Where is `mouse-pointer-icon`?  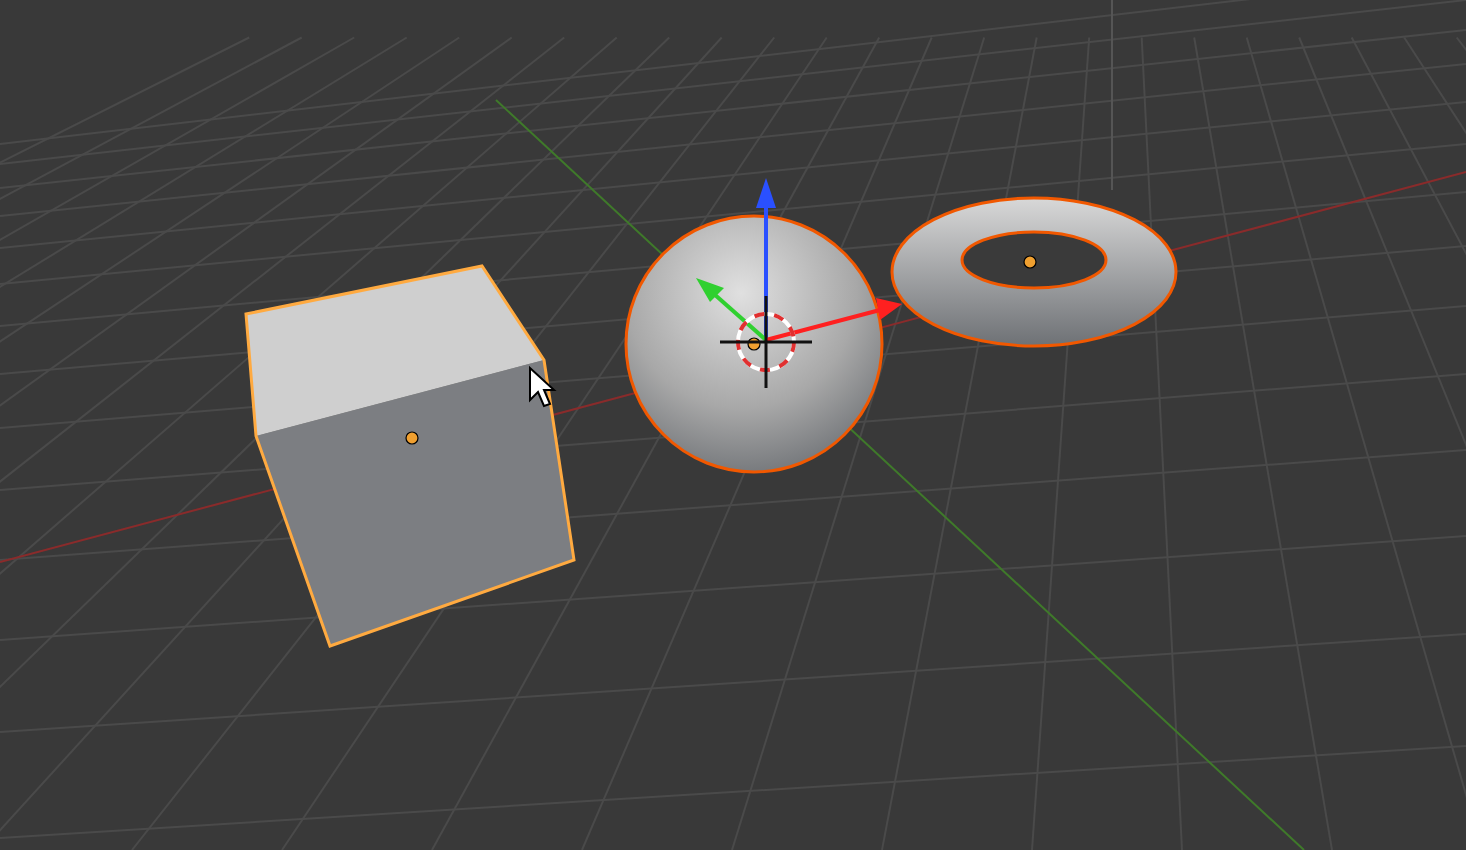 mouse-pointer-icon is located at coordinates (543, 386).